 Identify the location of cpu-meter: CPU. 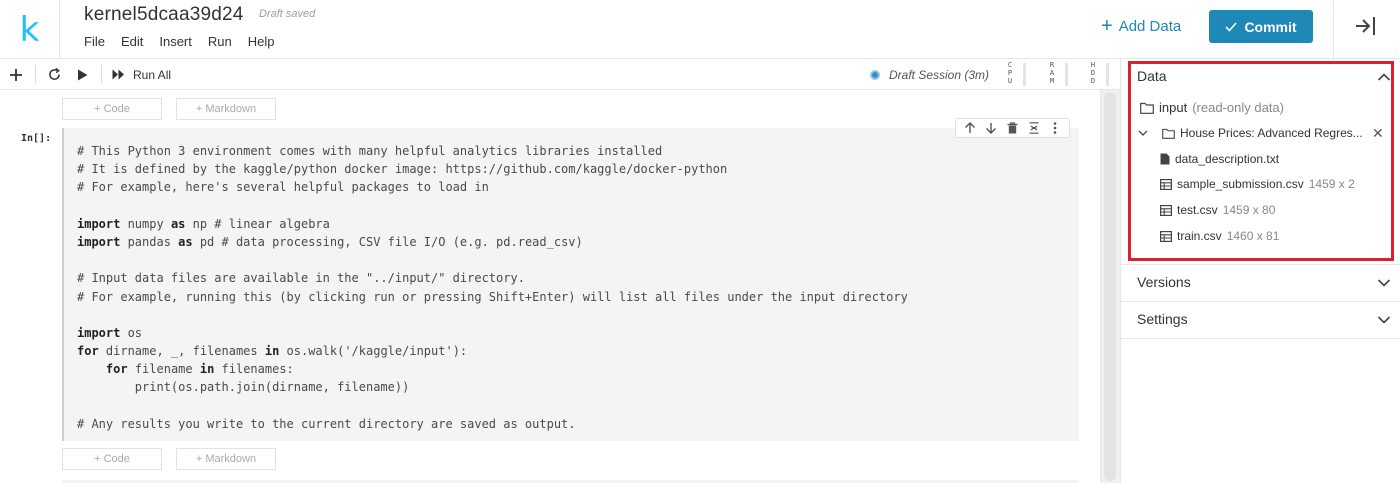
(1017, 74).